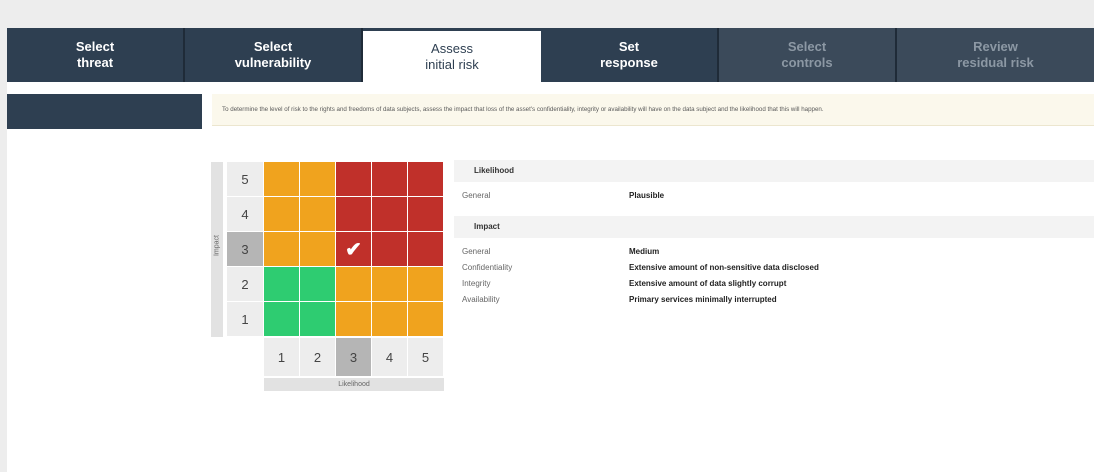 The image size is (1094, 472). What do you see at coordinates (476, 283) in the screenshot?
I see `field-label: Integrity` at bounding box center [476, 283].